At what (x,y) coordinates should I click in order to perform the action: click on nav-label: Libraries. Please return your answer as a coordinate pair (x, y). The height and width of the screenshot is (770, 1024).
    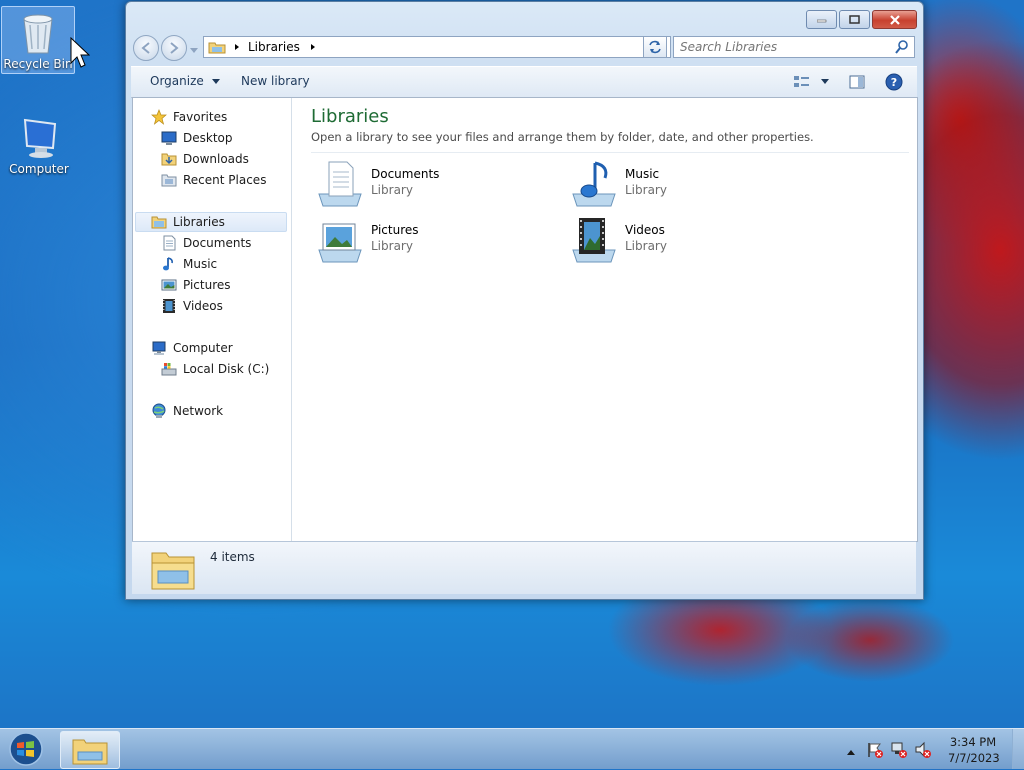
    Looking at the image, I should click on (199, 222).